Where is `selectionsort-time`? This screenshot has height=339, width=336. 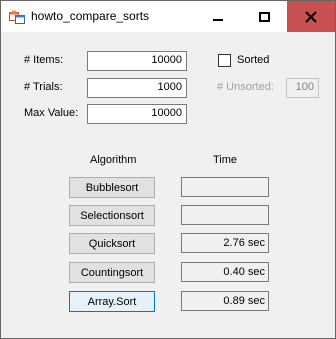
selectionsort-time is located at coordinates (225, 215).